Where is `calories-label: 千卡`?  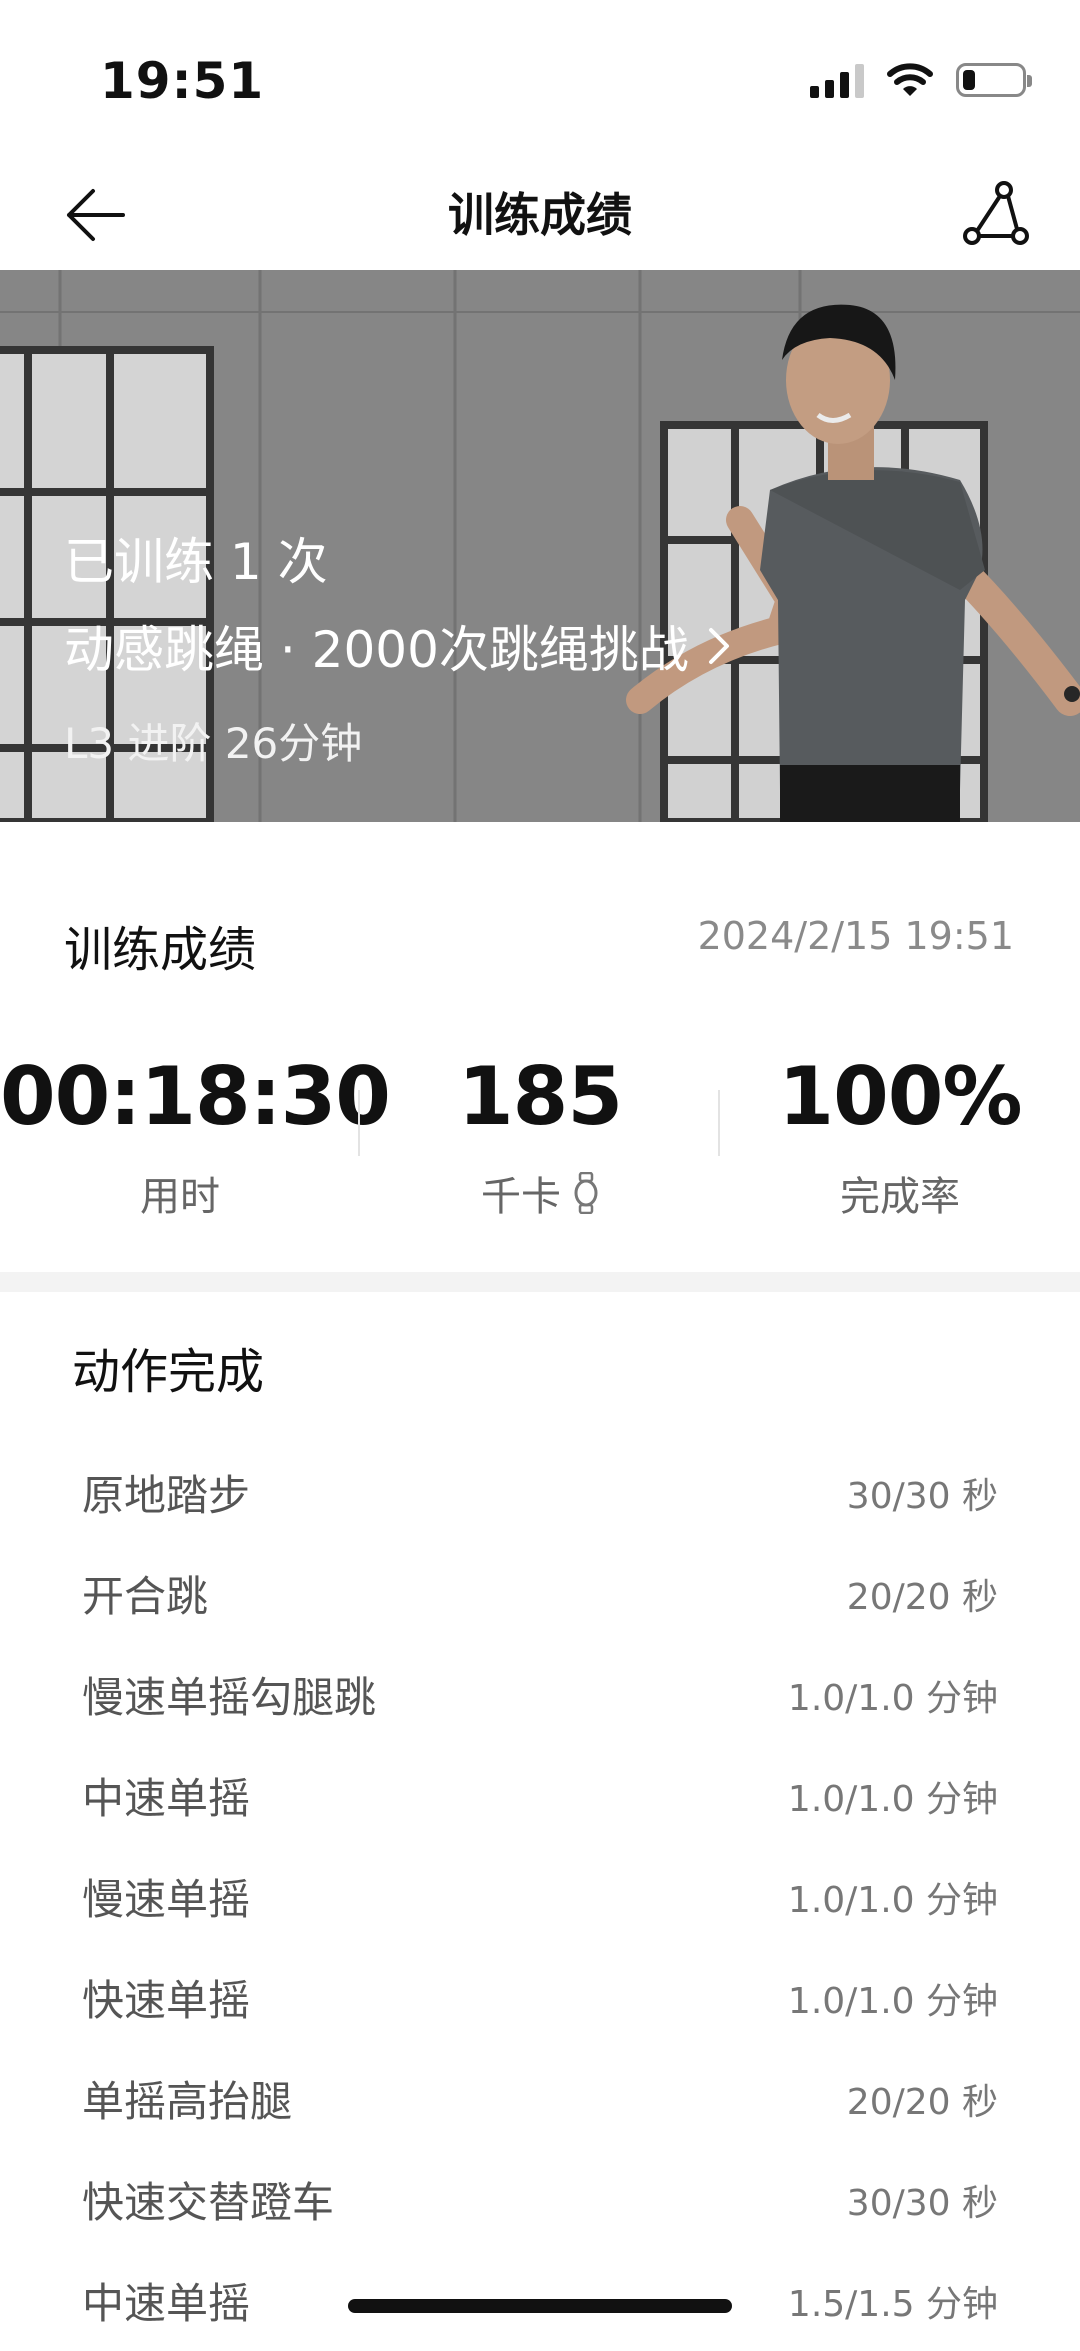
calories-label: 千卡 is located at coordinates (521, 1197).